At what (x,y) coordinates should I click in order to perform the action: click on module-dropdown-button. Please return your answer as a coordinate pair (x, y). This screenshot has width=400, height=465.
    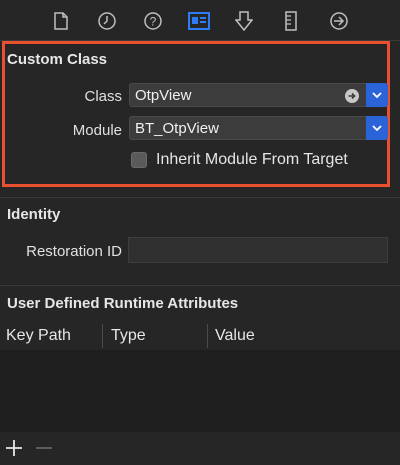
    Looking at the image, I should click on (377, 128).